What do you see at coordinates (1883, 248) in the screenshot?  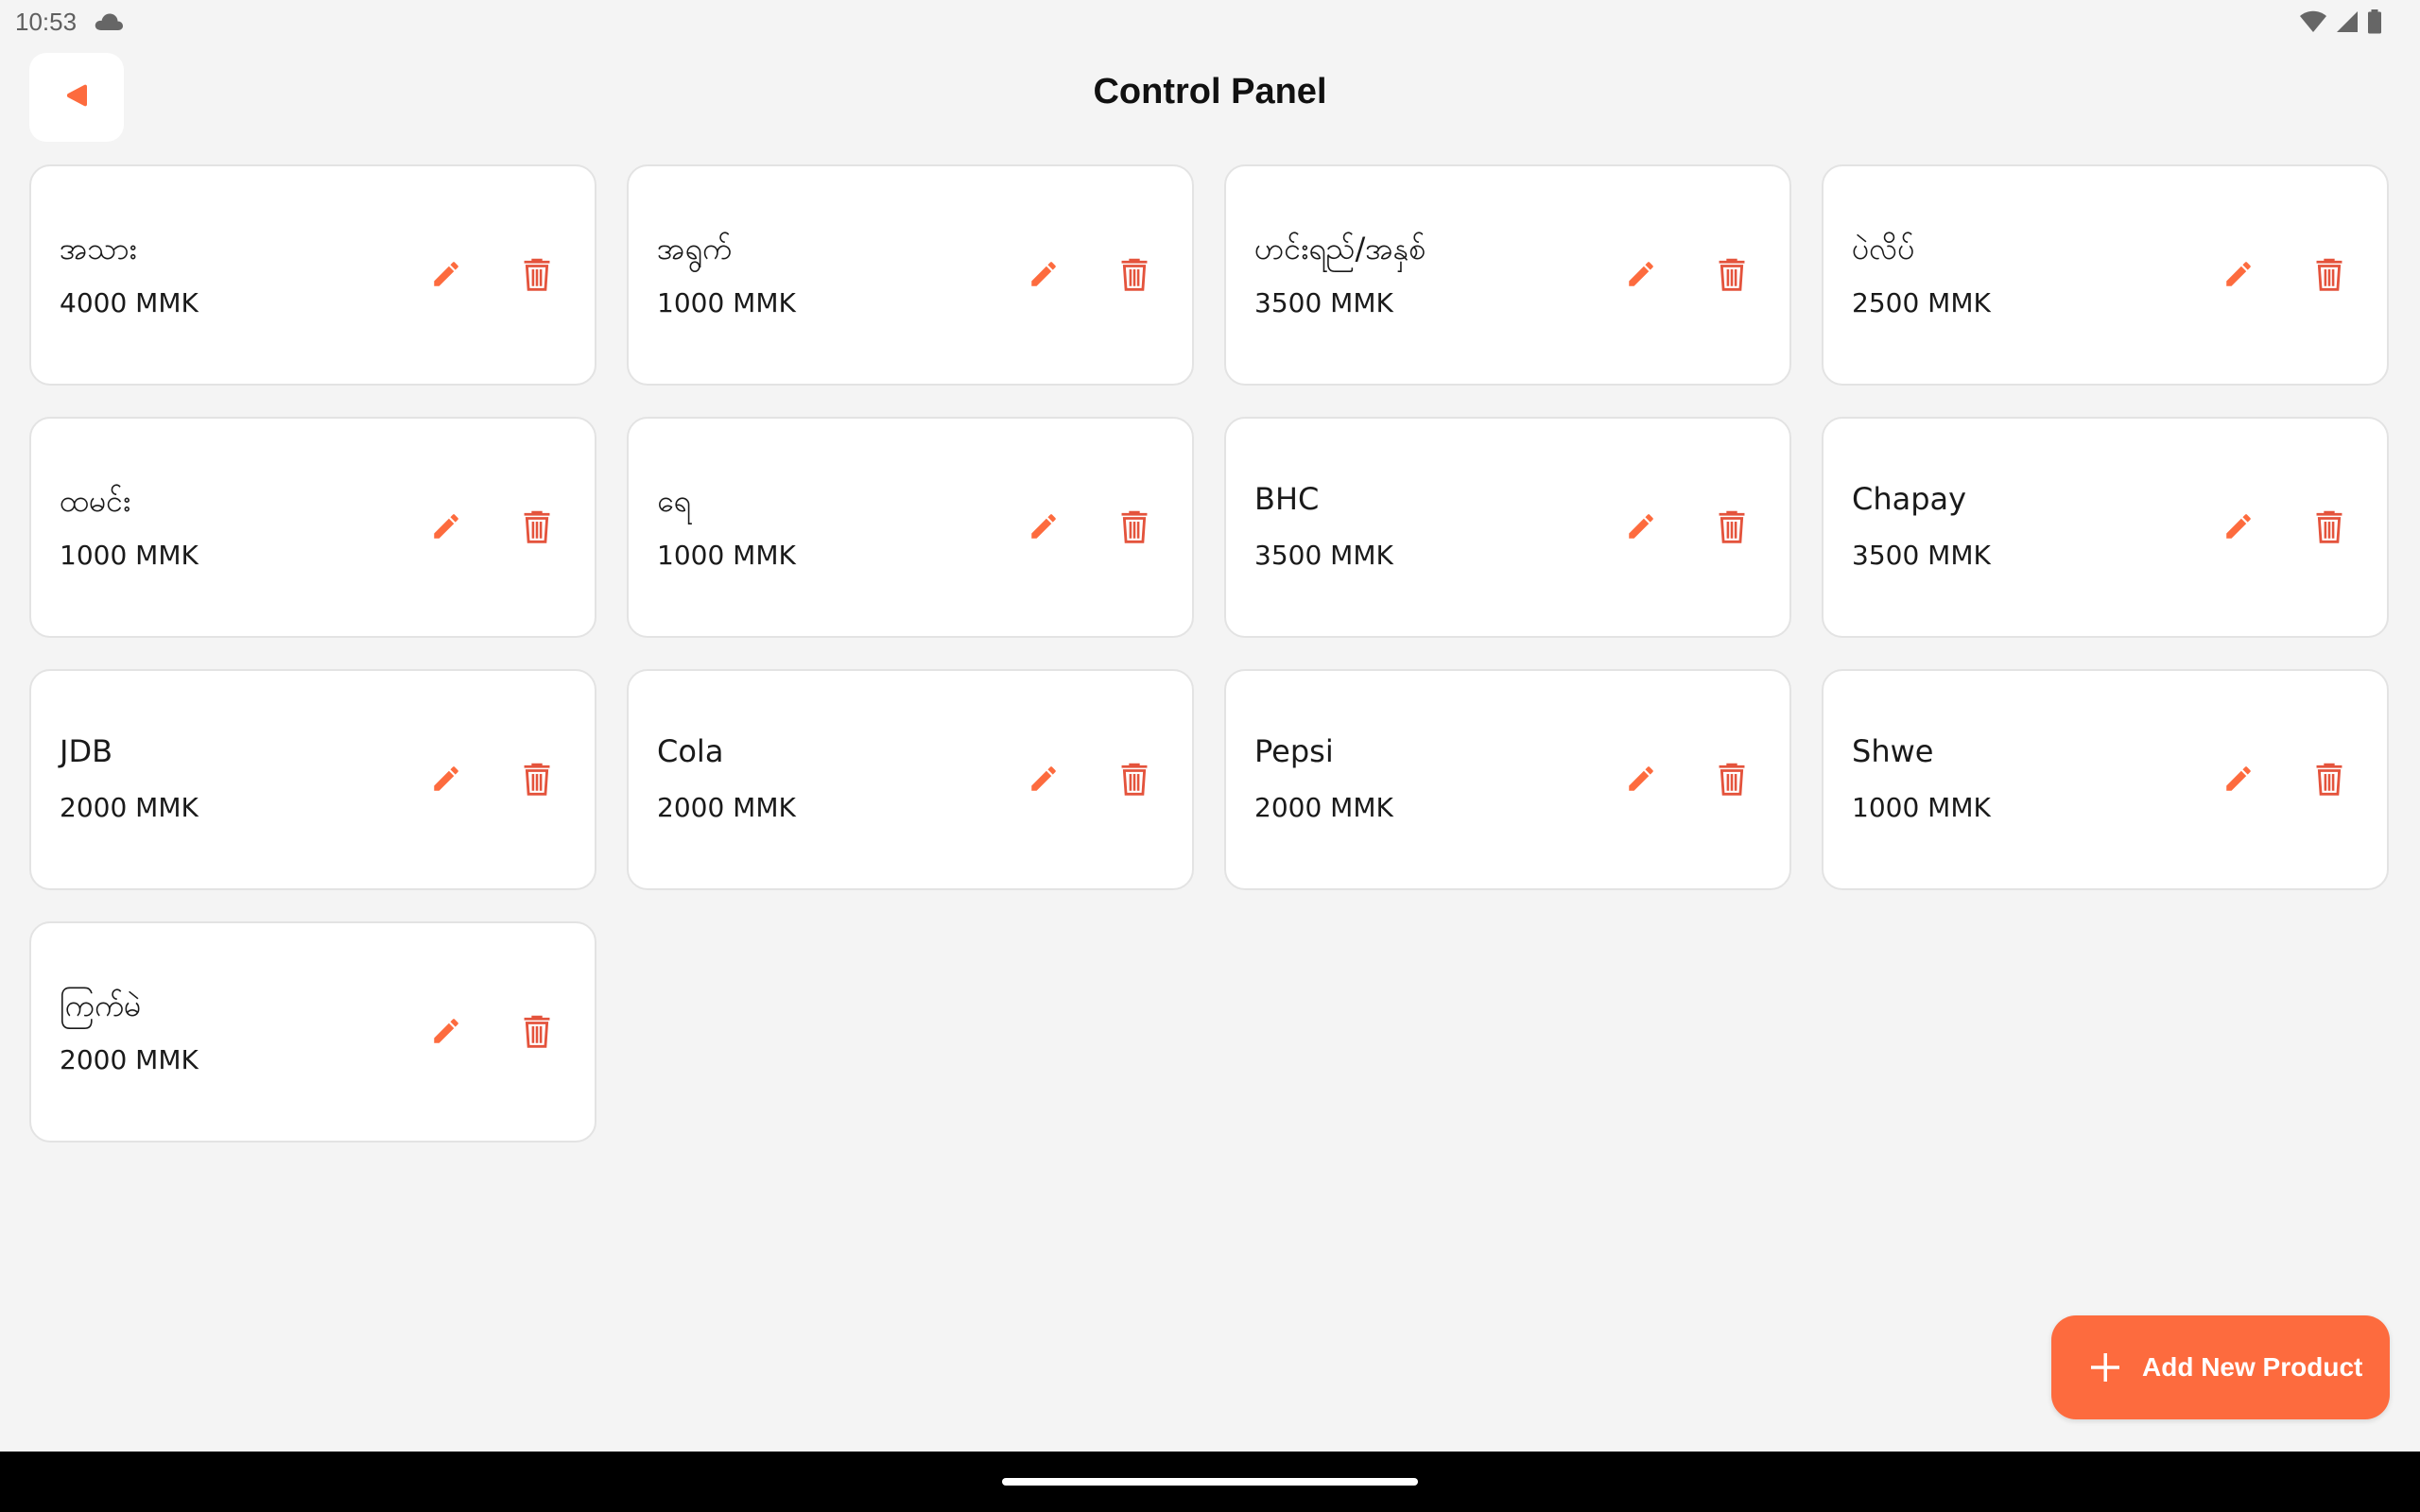 I see `product-name: ပဲလိပ်` at bounding box center [1883, 248].